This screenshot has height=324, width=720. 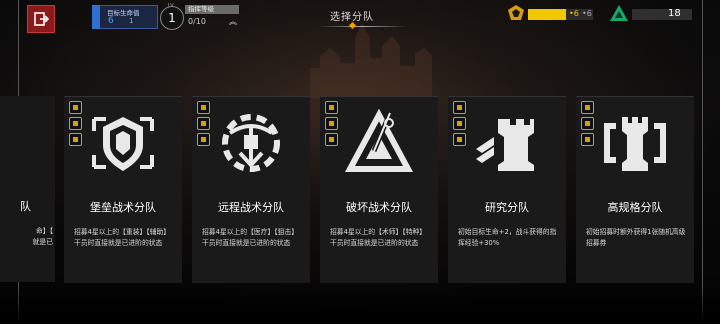 I want to click on command-level-panel: 指挥等级 0/10 ︽, so click(x=212, y=16).